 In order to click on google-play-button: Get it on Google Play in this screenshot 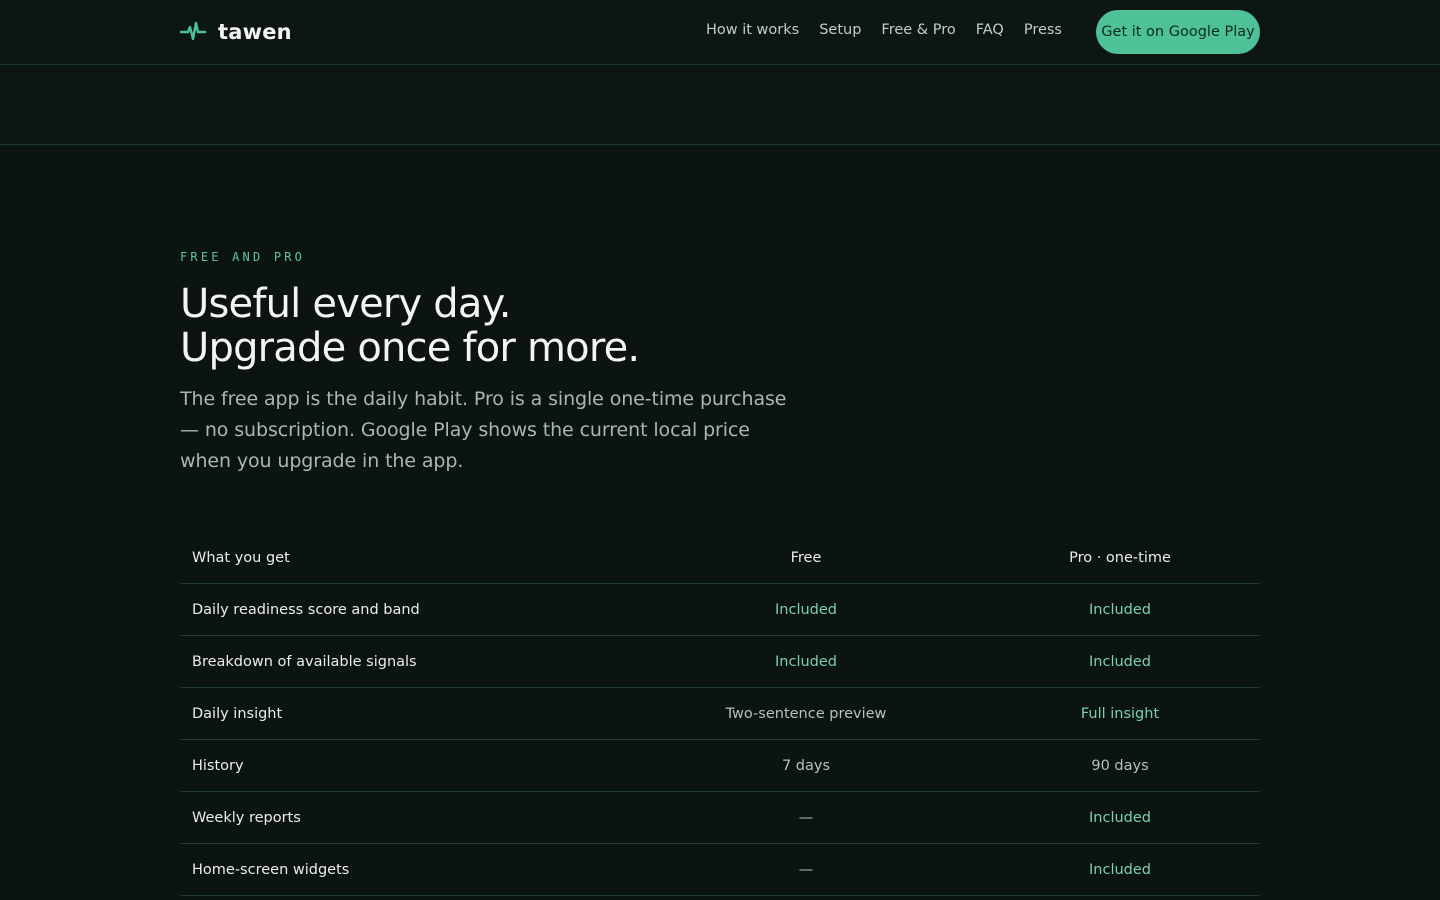, I will do `click(1178, 32)`.